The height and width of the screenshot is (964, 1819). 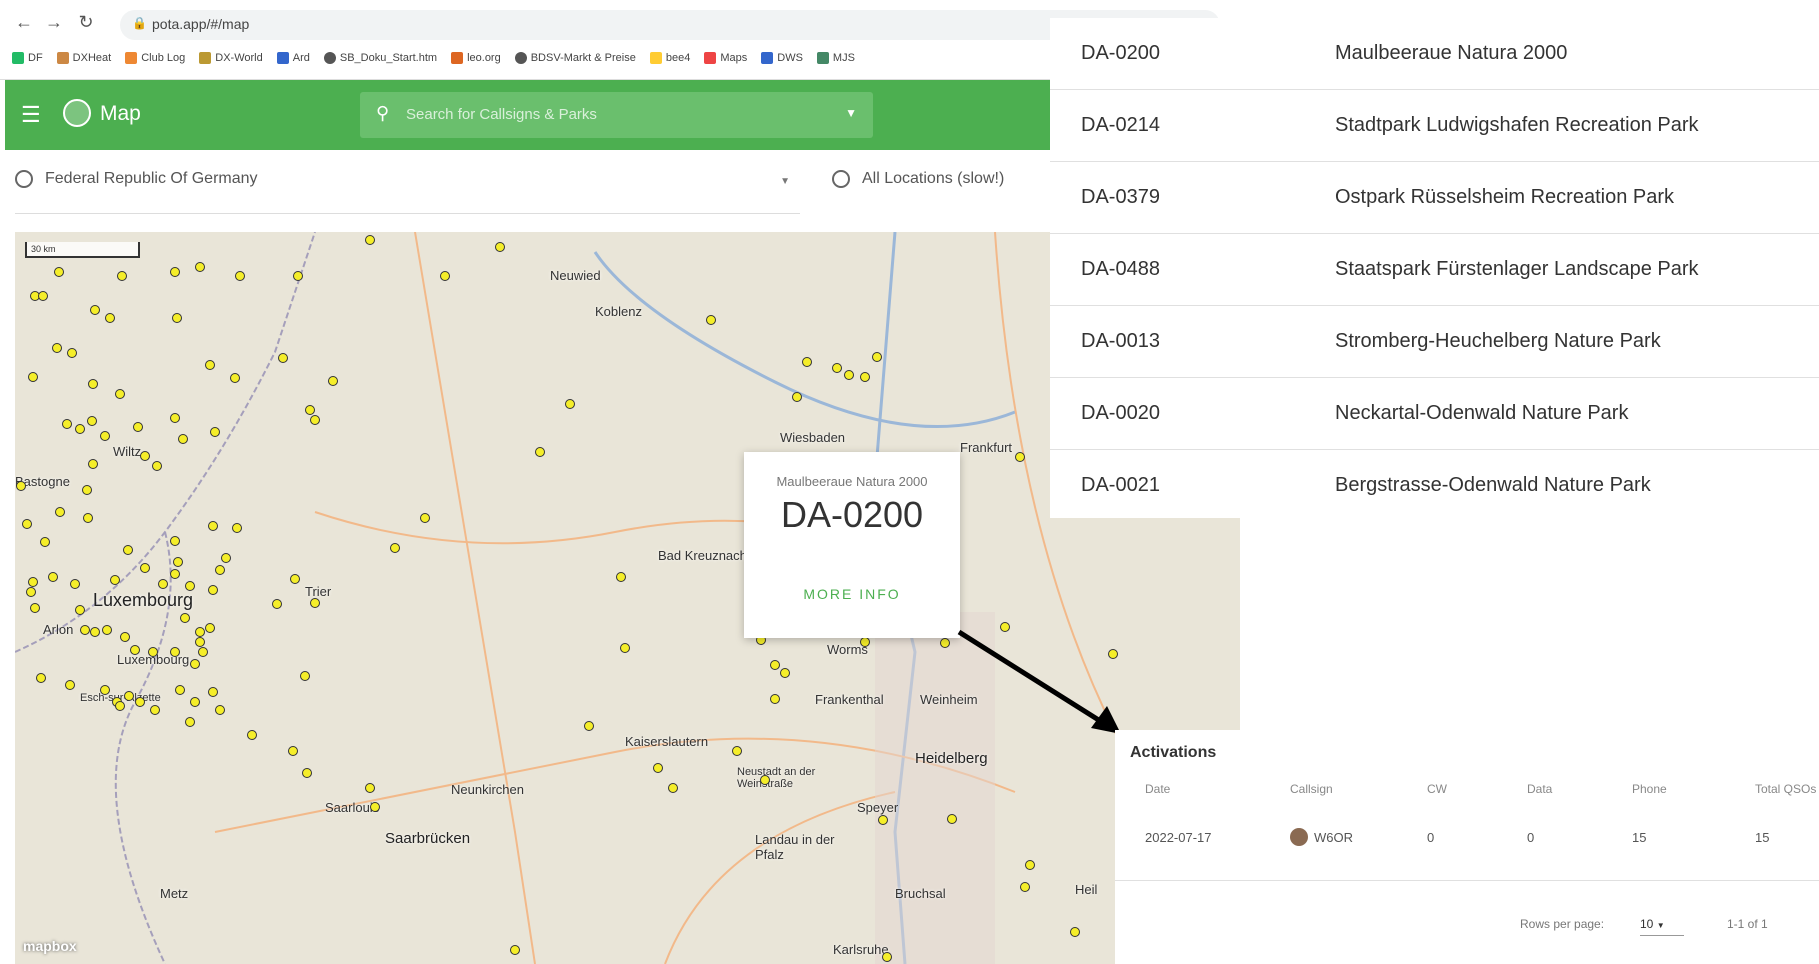 I want to click on column-header: Callsign, so click(x=1311, y=789).